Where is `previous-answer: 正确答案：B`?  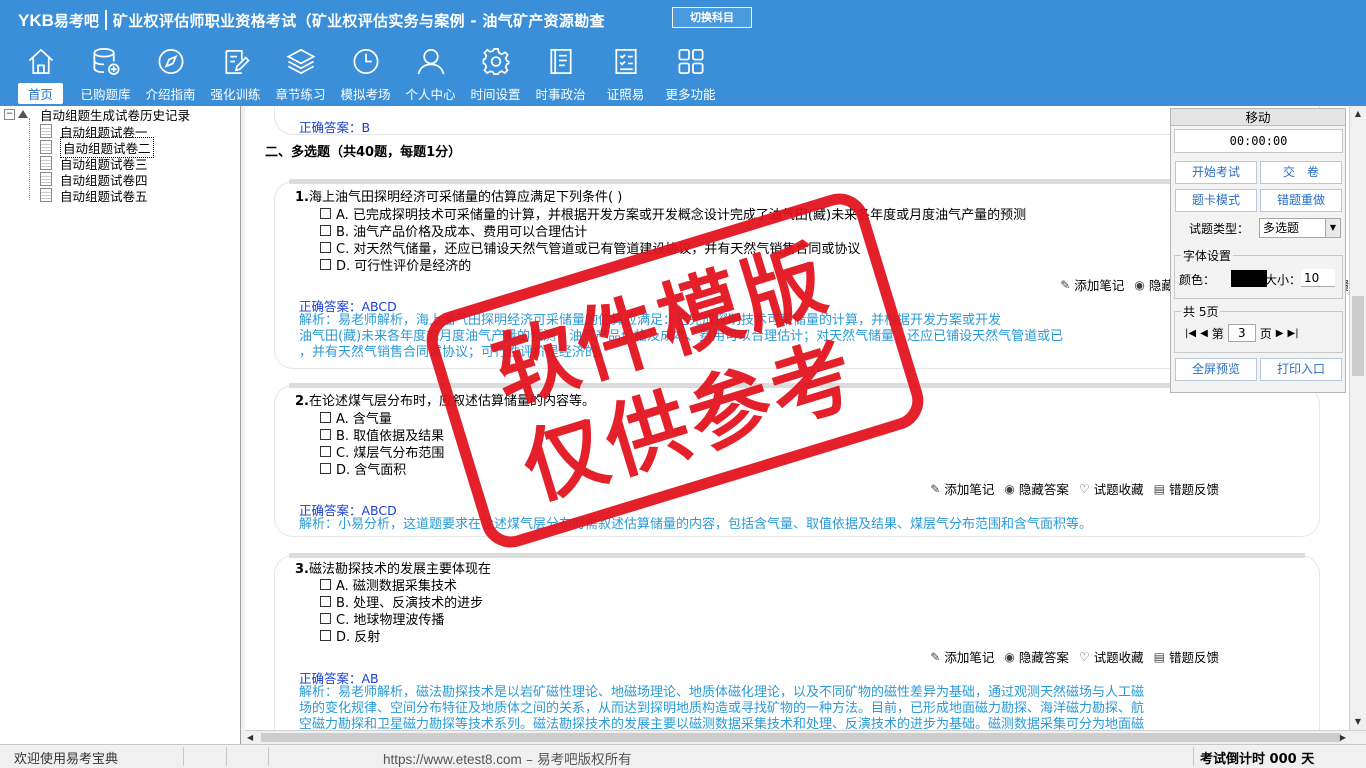 previous-answer: 正确答案：B is located at coordinates (335, 127).